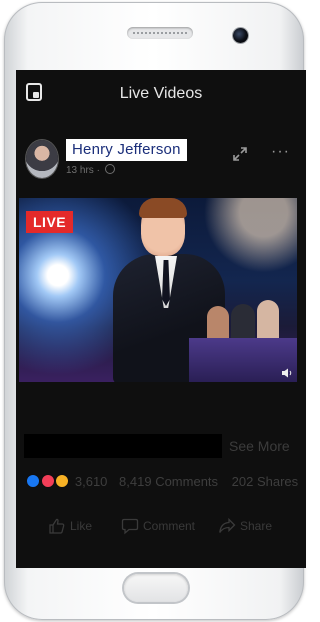 This screenshot has width=320, height=622. I want to click on phone-speaker, so click(160, 33).